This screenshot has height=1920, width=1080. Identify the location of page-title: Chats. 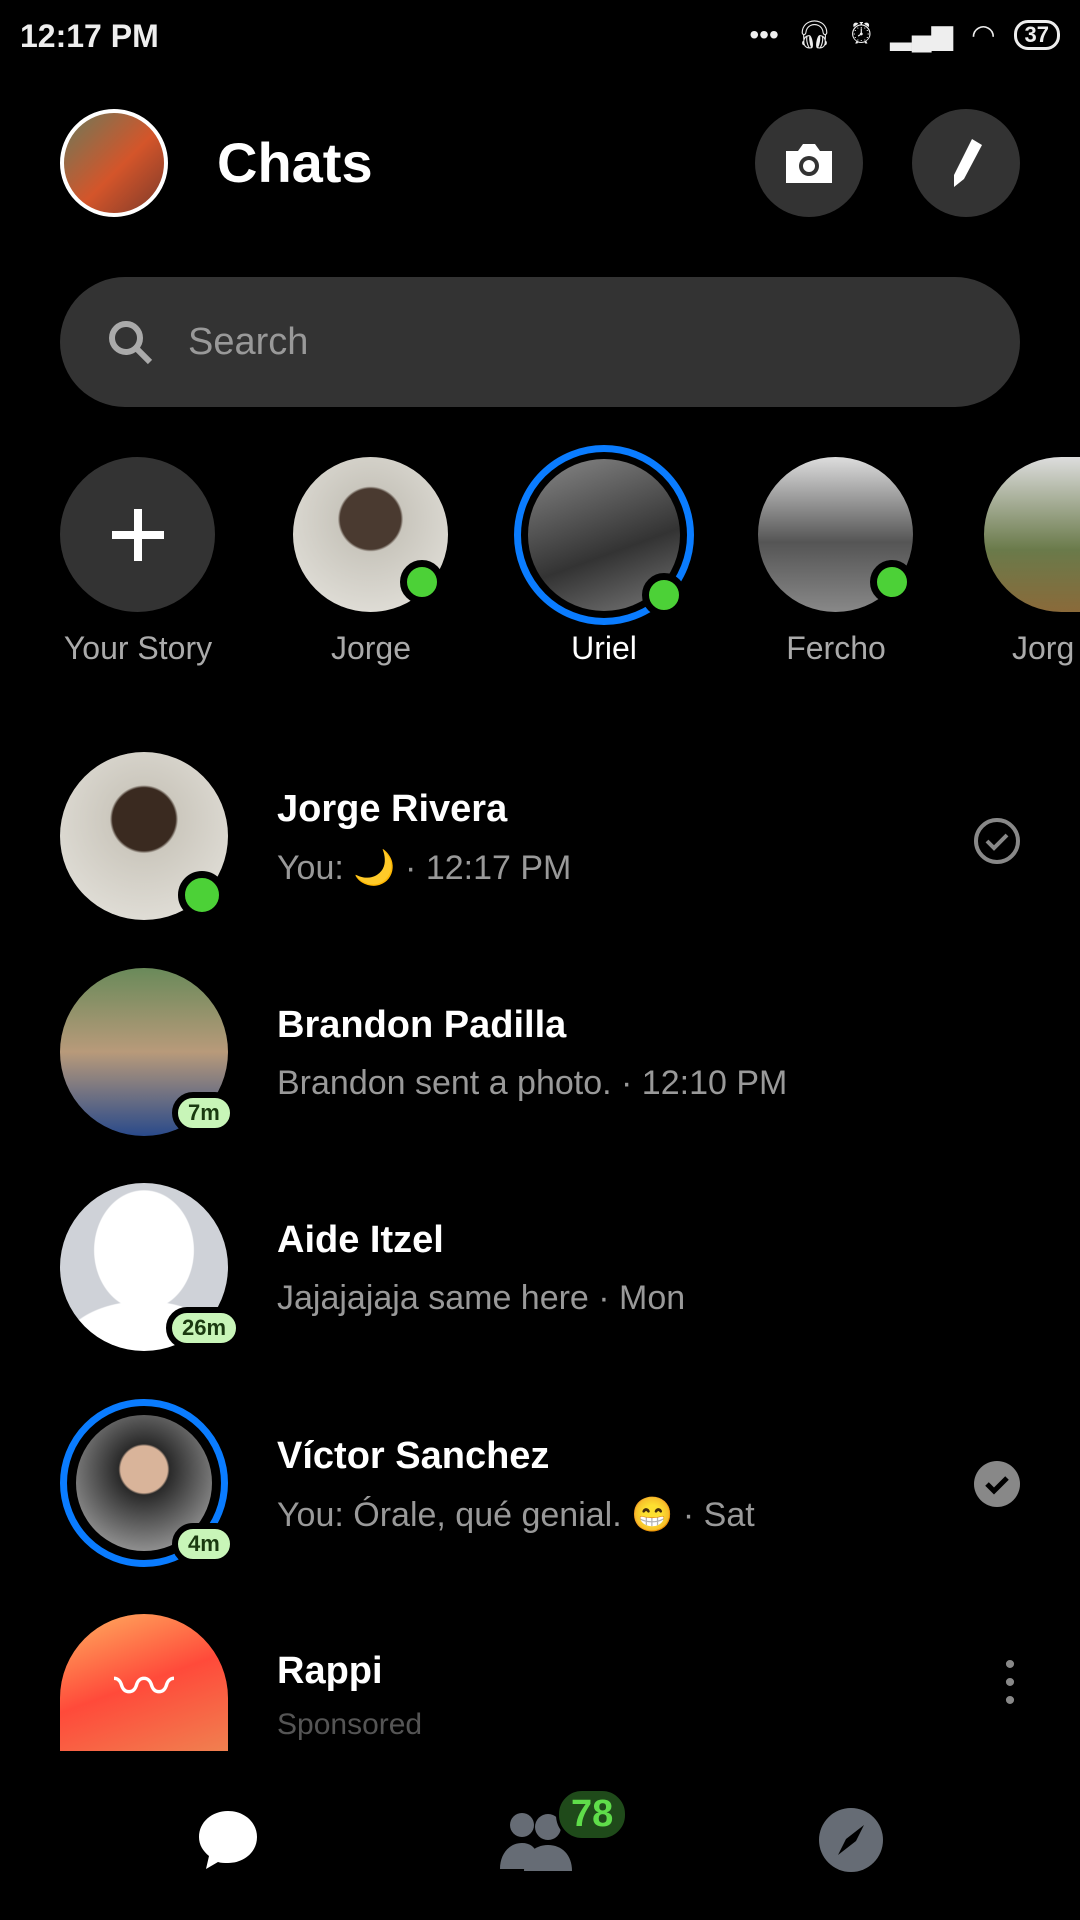
(295, 162).